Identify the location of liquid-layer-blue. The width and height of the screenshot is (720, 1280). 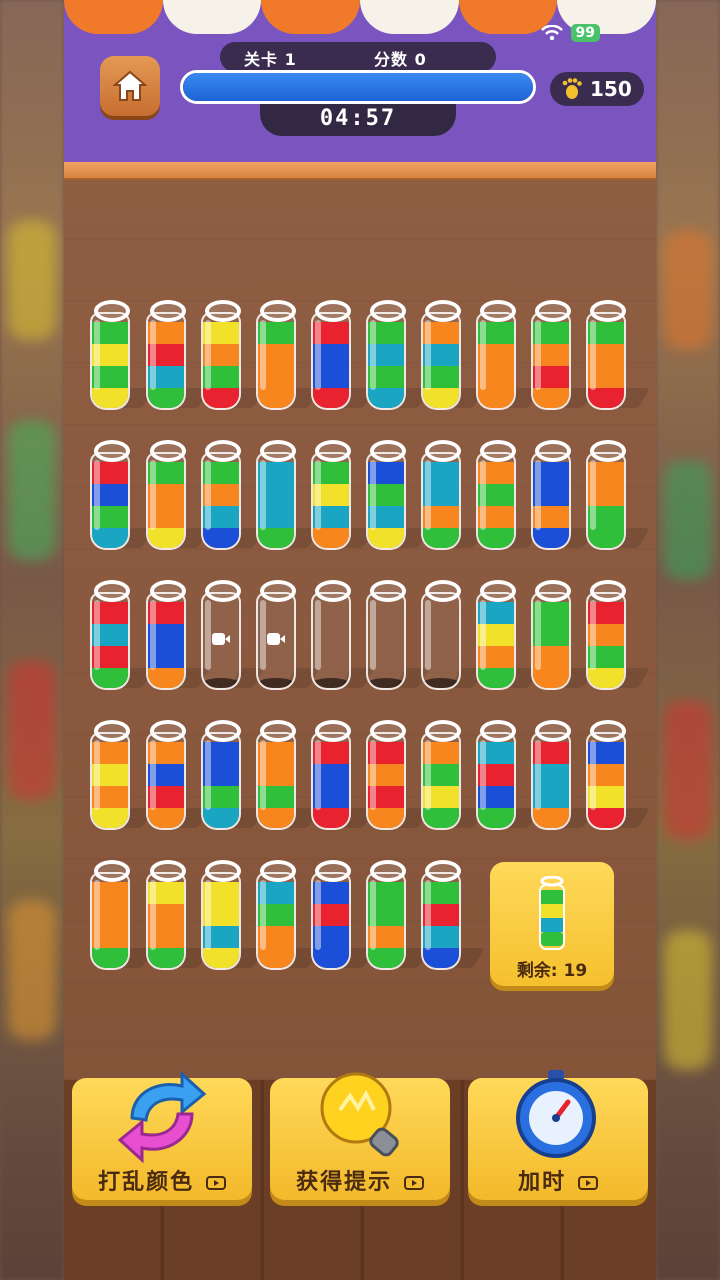
(331, 958).